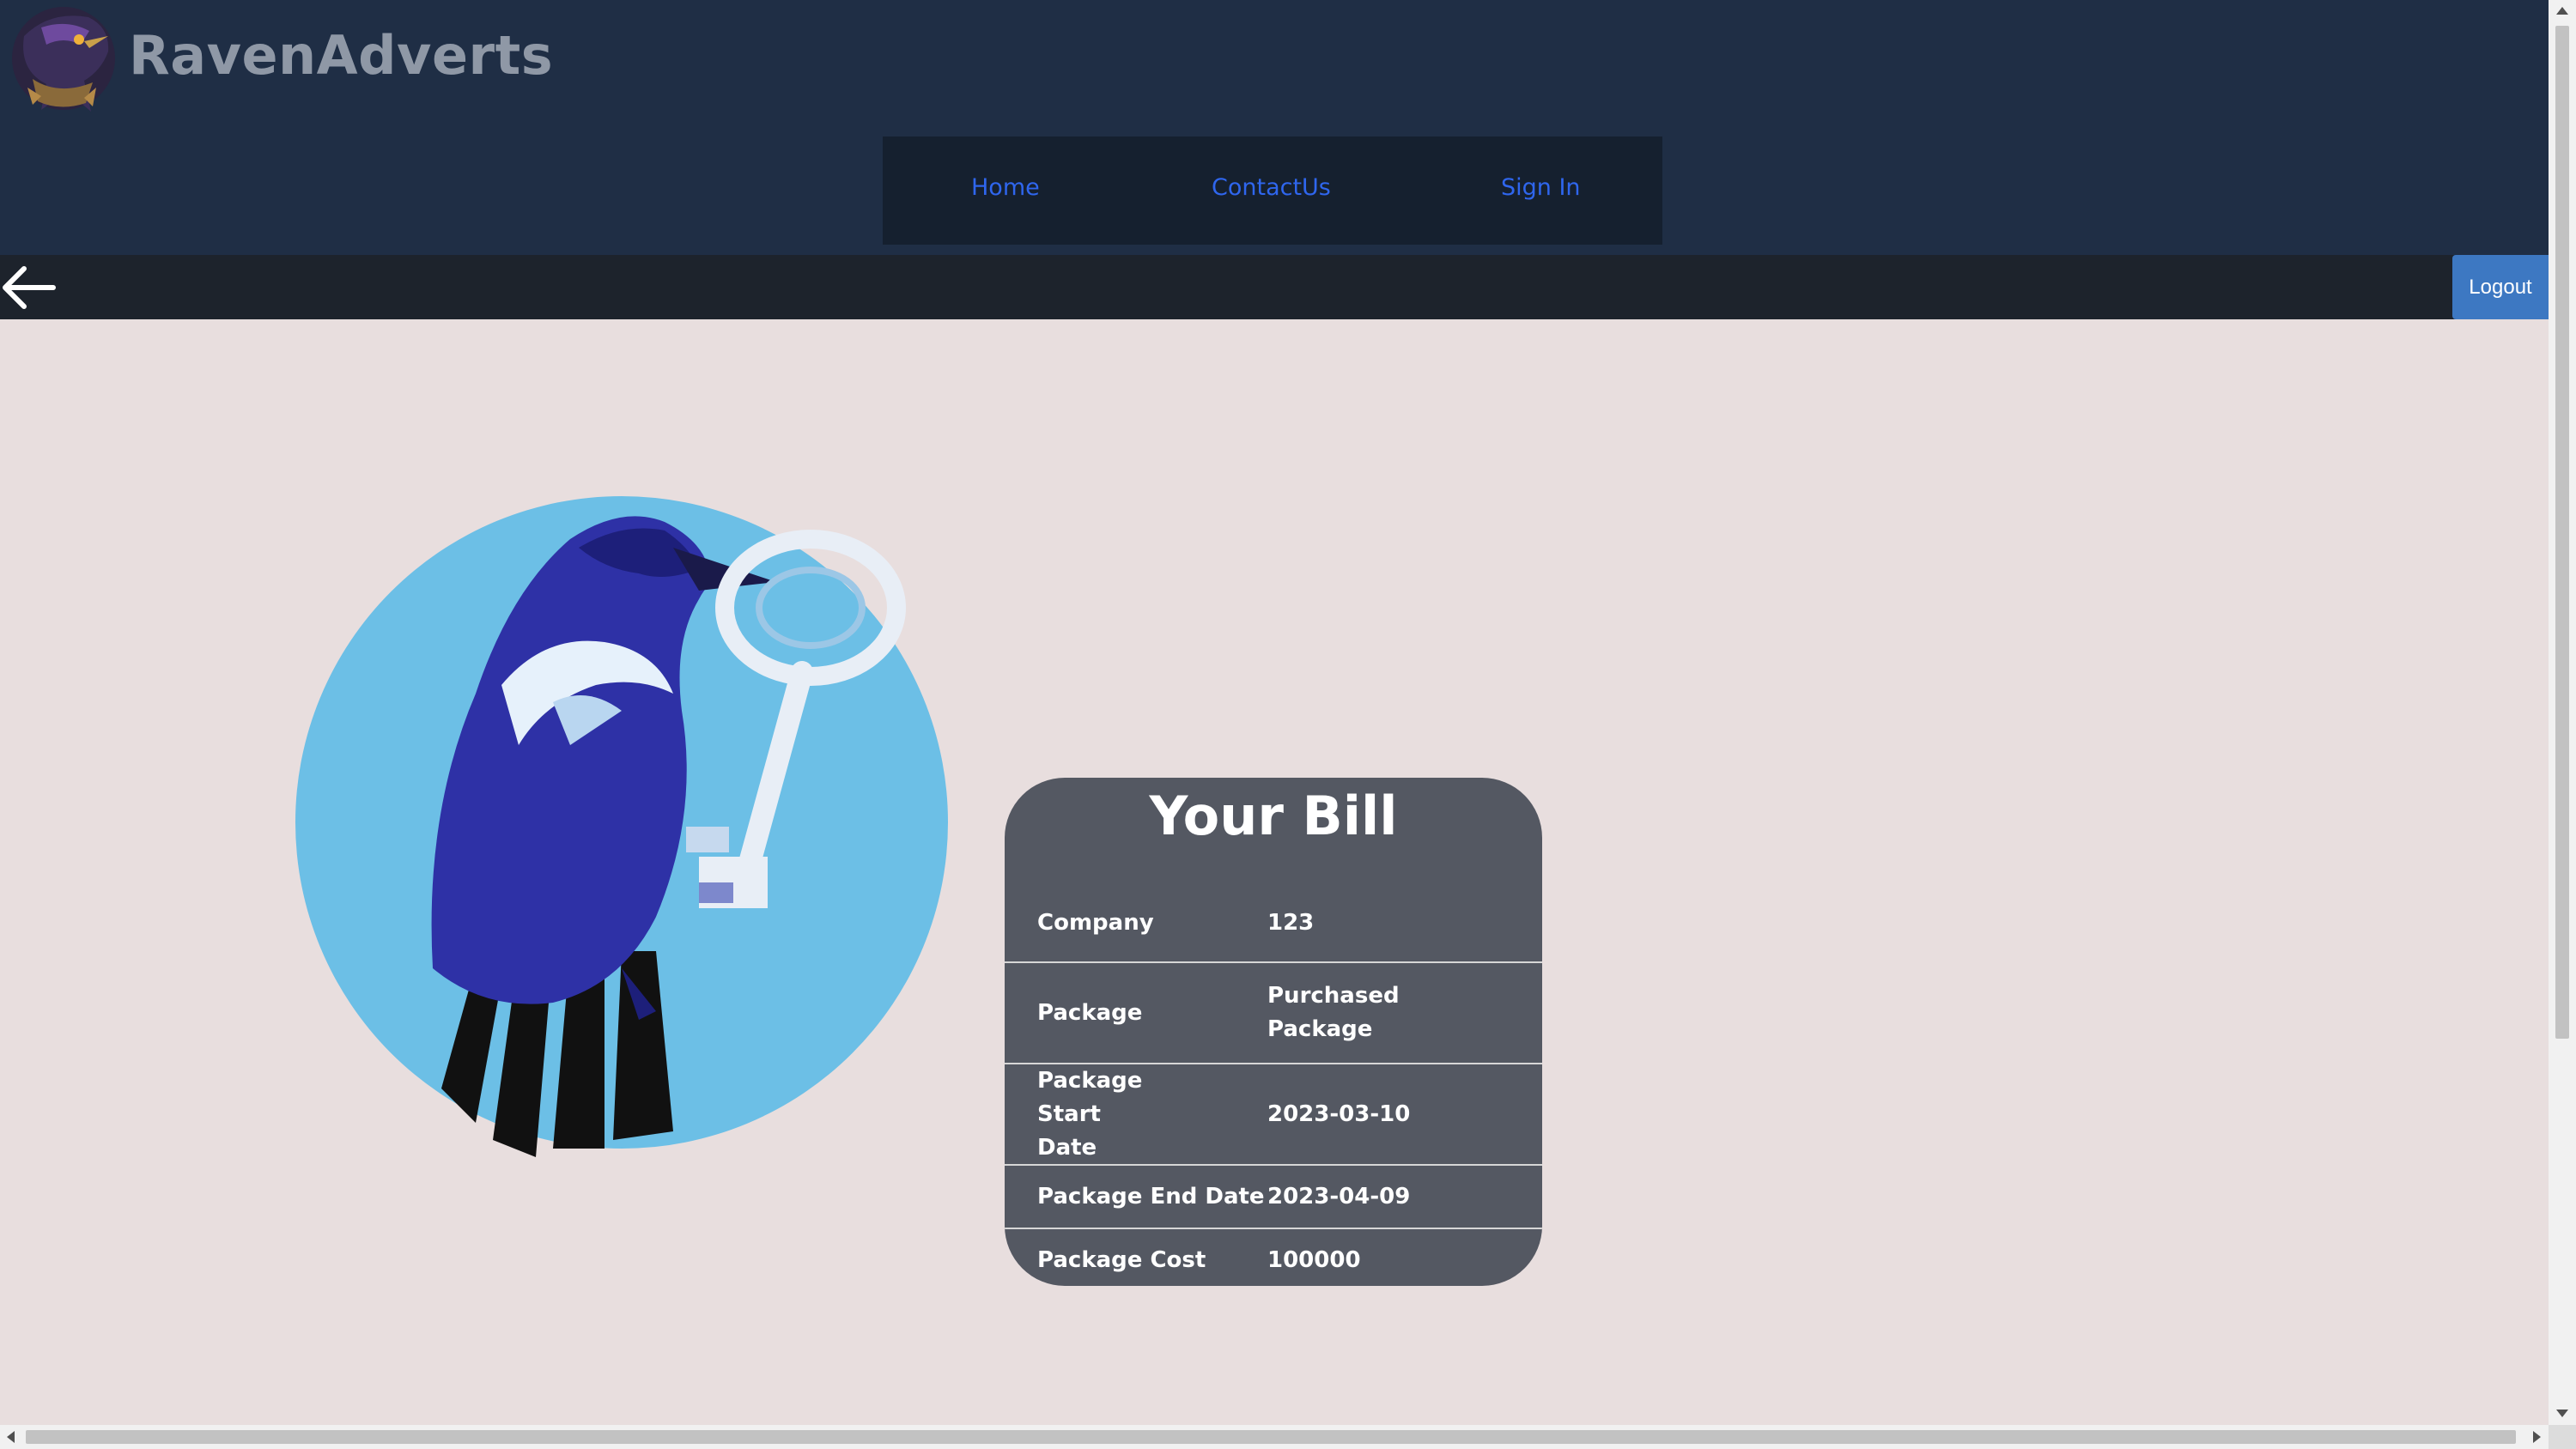  I want to click on bill-label: Package Cost, so click(1122, 1259).